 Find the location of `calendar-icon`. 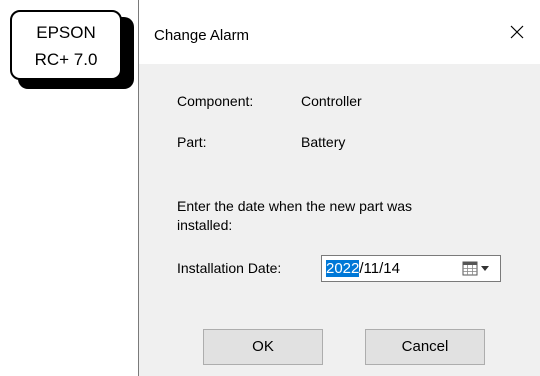

calendar-icon is located at coordinates (470, 268).